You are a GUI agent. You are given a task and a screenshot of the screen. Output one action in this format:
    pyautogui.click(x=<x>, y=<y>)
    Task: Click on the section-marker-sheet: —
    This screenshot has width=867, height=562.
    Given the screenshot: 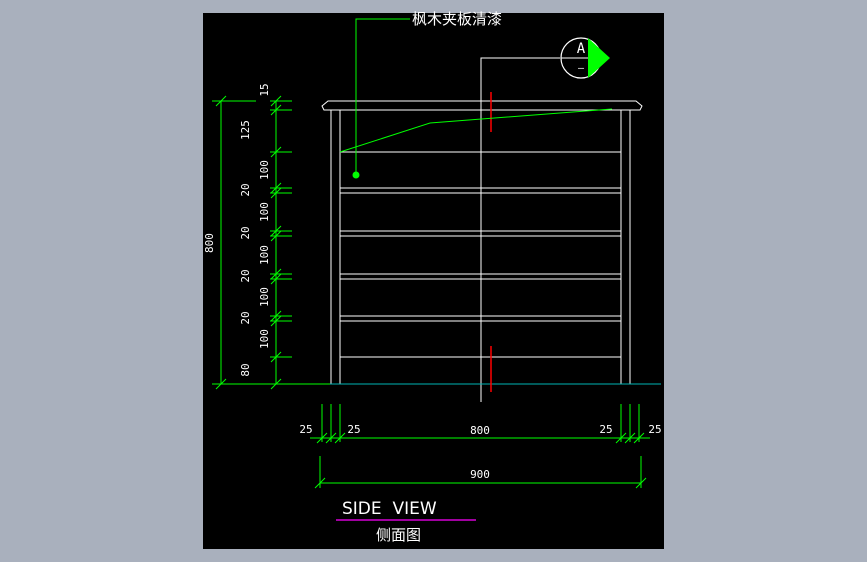 What is the action you would take?
    pyautogui.click(x=581, y=68)
    